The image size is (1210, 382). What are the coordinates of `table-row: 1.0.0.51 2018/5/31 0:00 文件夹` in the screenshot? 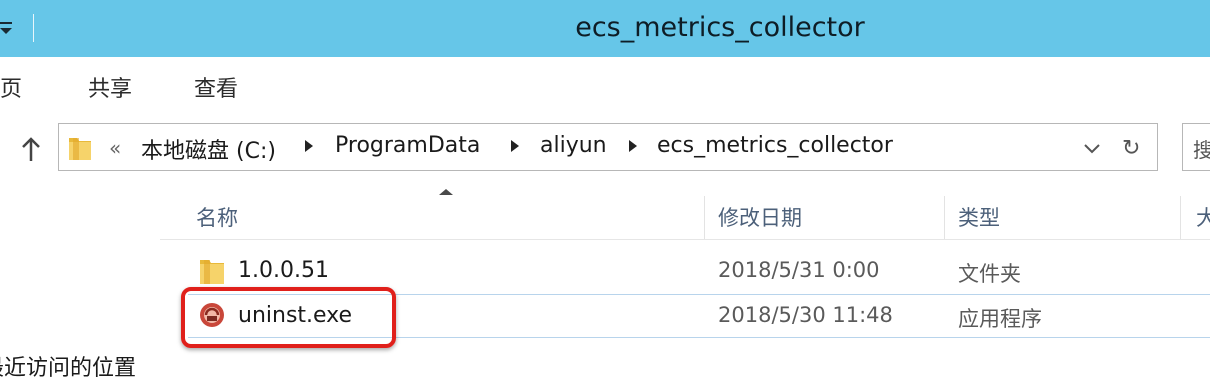 It's located at (699, 271).